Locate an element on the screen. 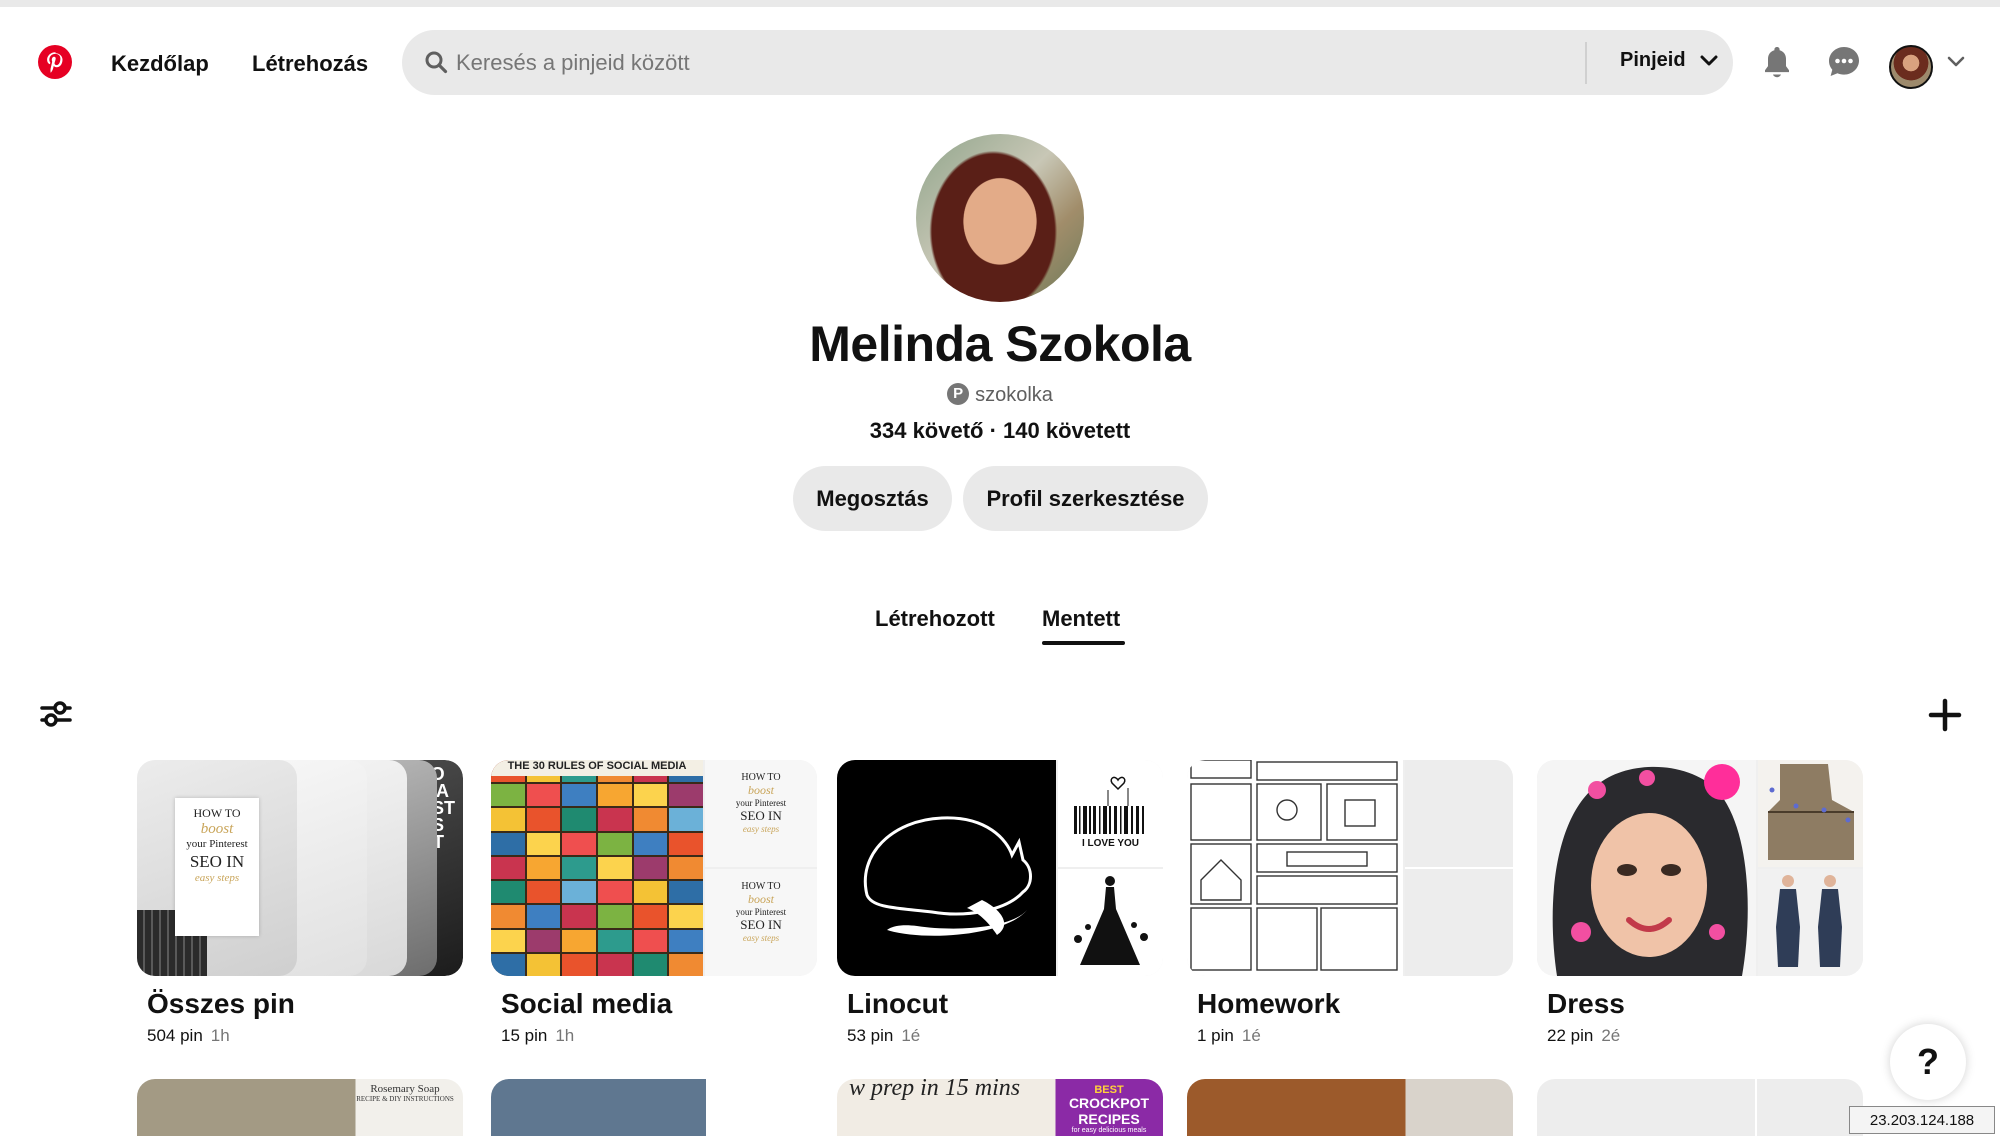 Image resolution: width=2000 pixels, height=1136 pixels. follow-stats: 334 követő · 140 követett is located at coordinates (1000, 431).